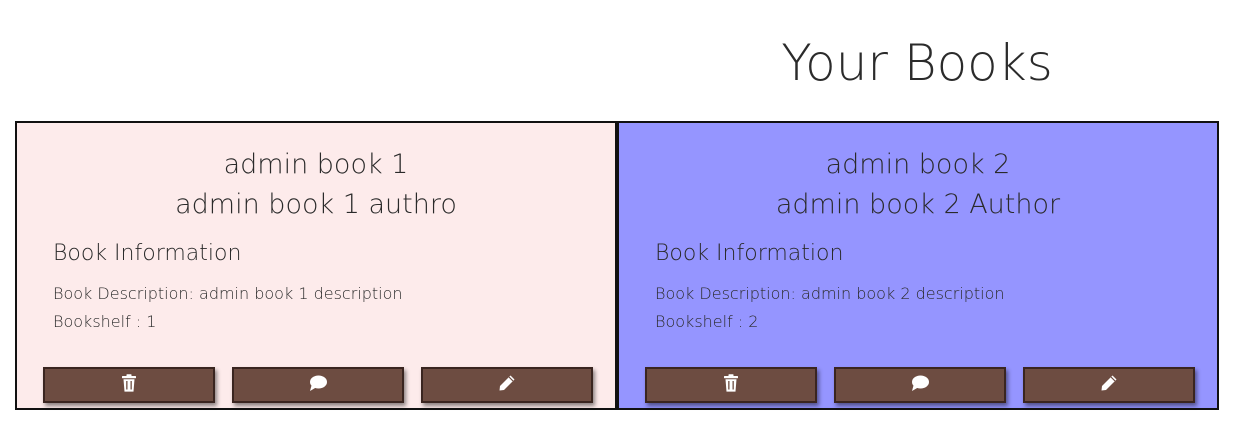  What do you see at coordinates (918, 185) in the screenshot?
I see `book-title-block: admin book 2 admin book 2 Author` at bounding box center [918, 185].